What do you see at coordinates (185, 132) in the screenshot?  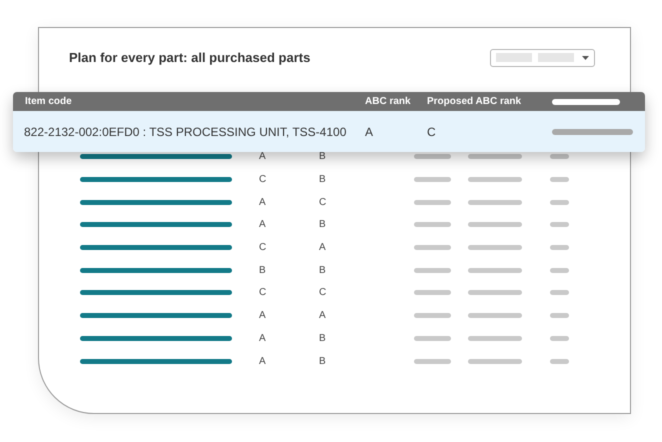 I see `item-code: 822-2132-002:0EFD0 : TSS PROCESSING UNIT, TSS-4100` at bounding box center [185, 132].